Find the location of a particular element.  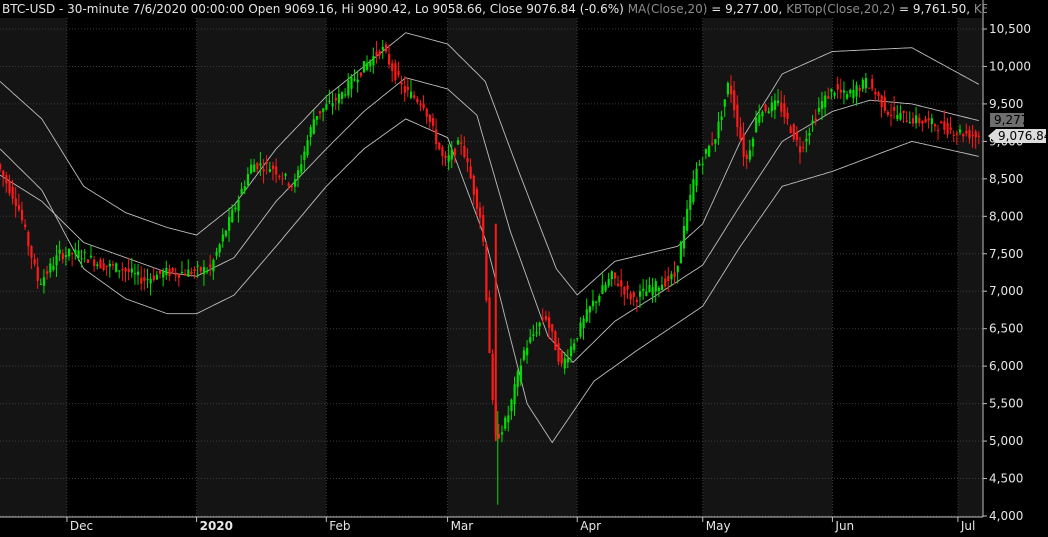

x-tick-label: 2020 is located at coordinates (216, 526).